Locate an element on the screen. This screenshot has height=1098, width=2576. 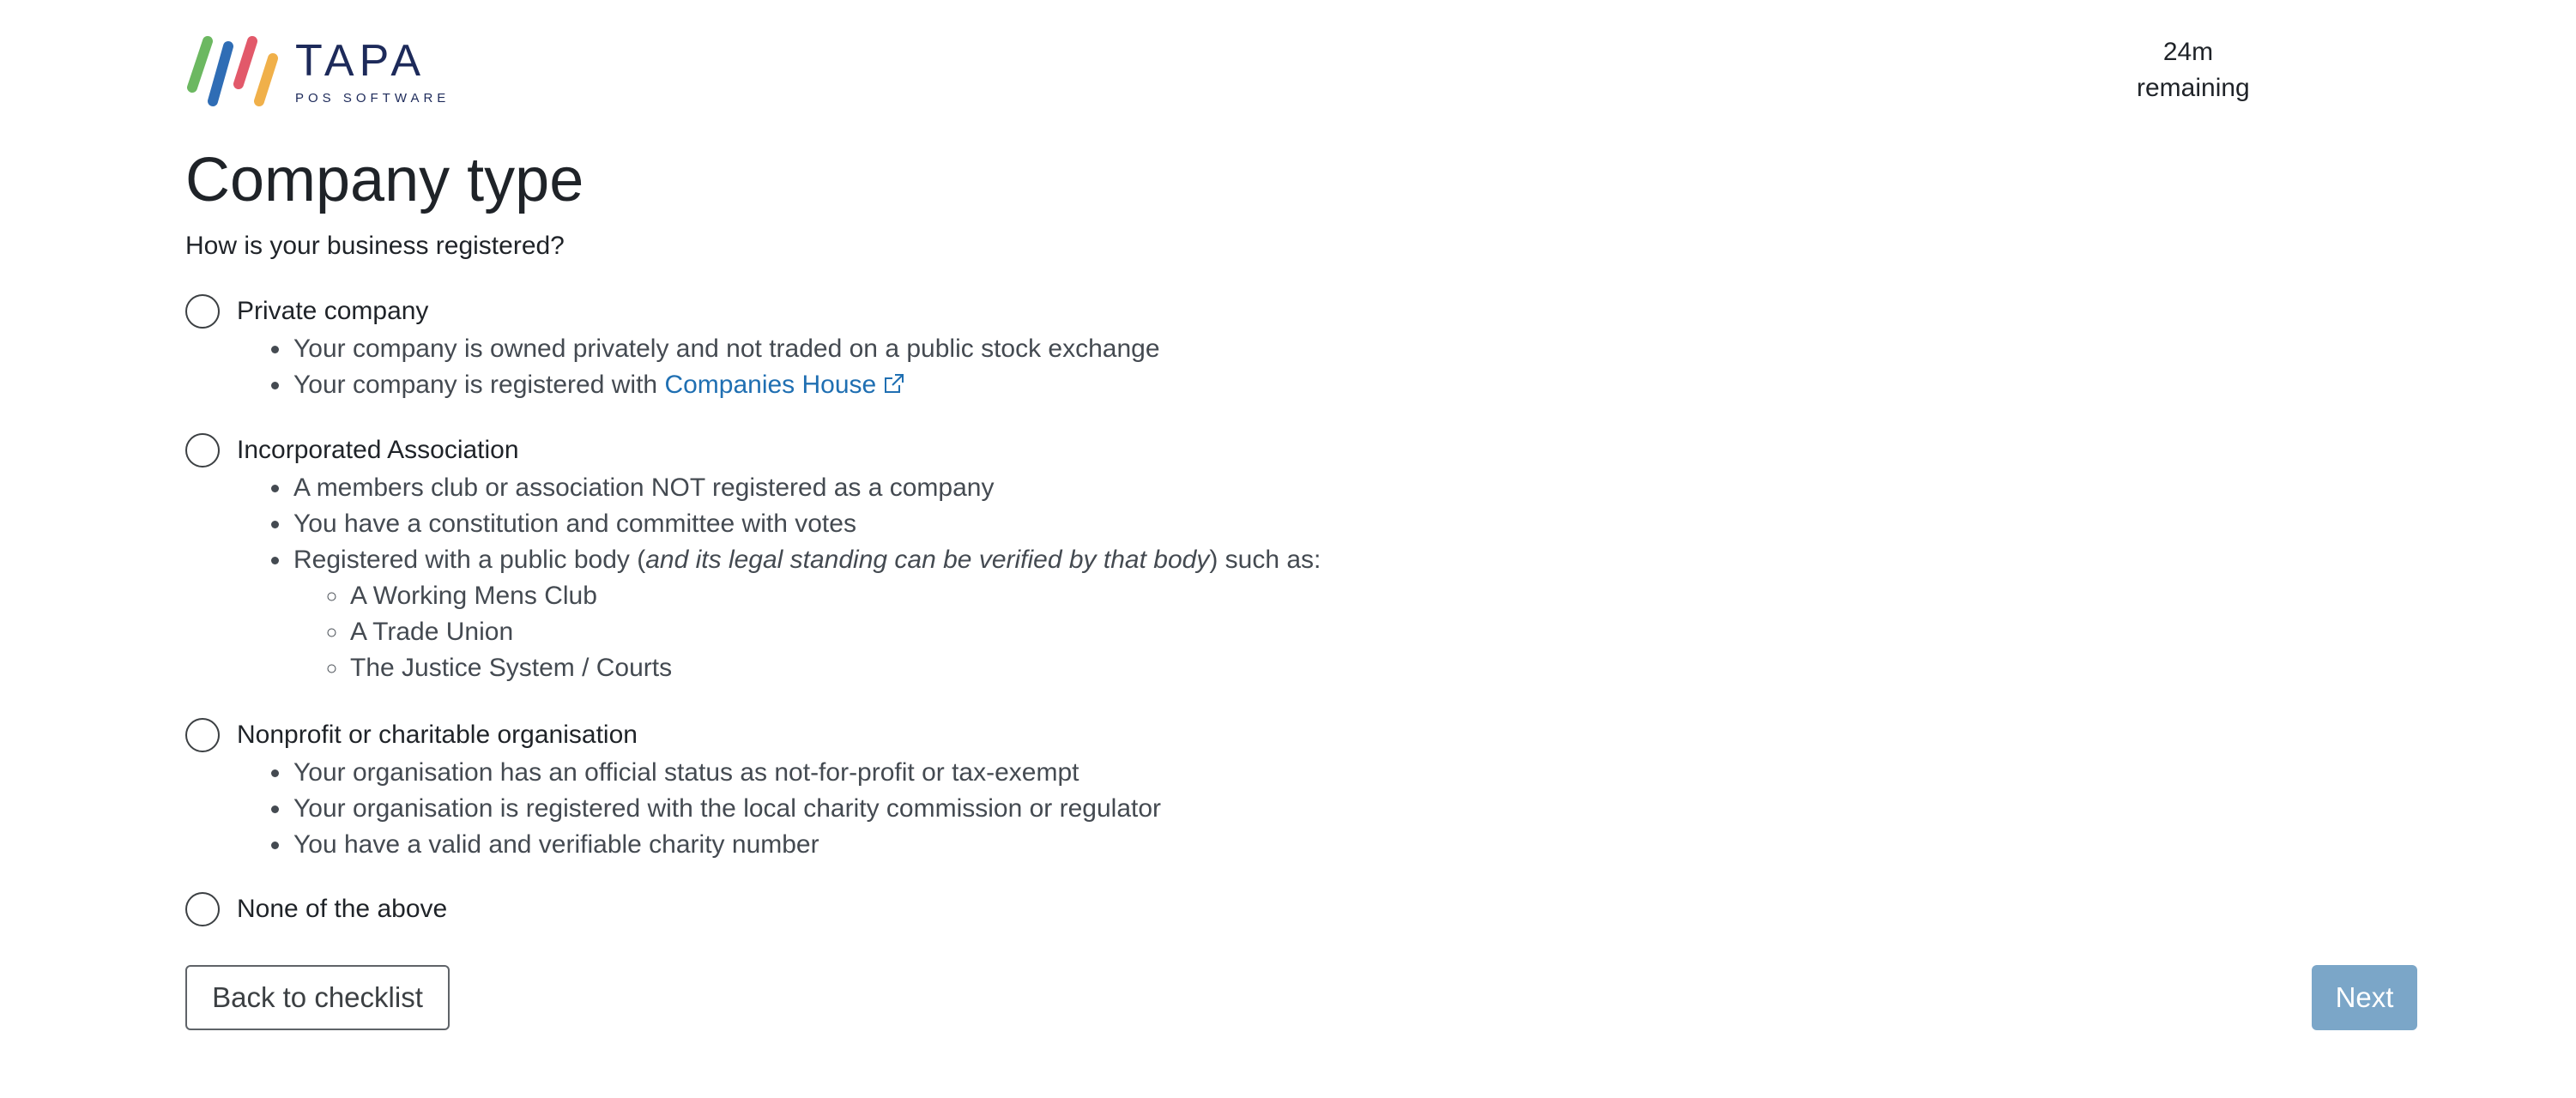
time-remaining: 24m remaining is located at coordinates (2193, 70).